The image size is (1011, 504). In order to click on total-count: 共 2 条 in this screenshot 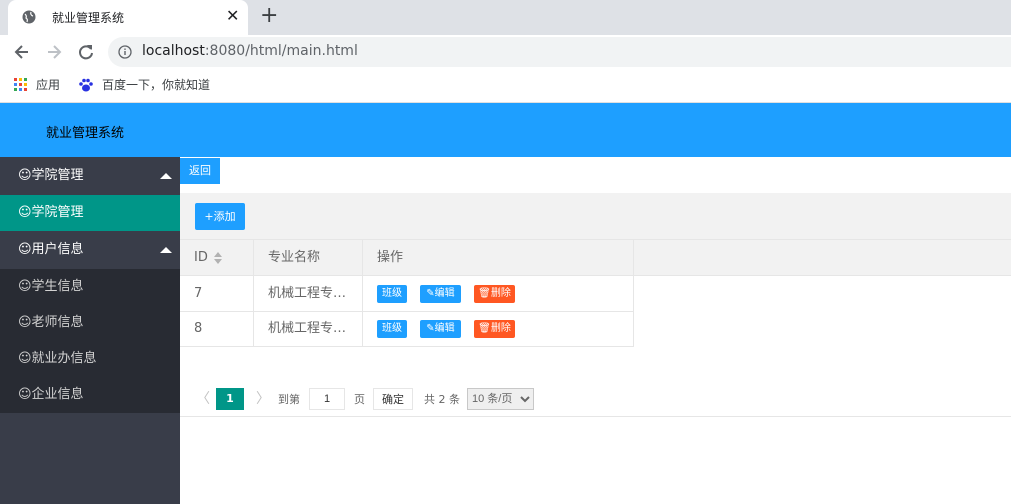, I will do `click(442, 399)`.